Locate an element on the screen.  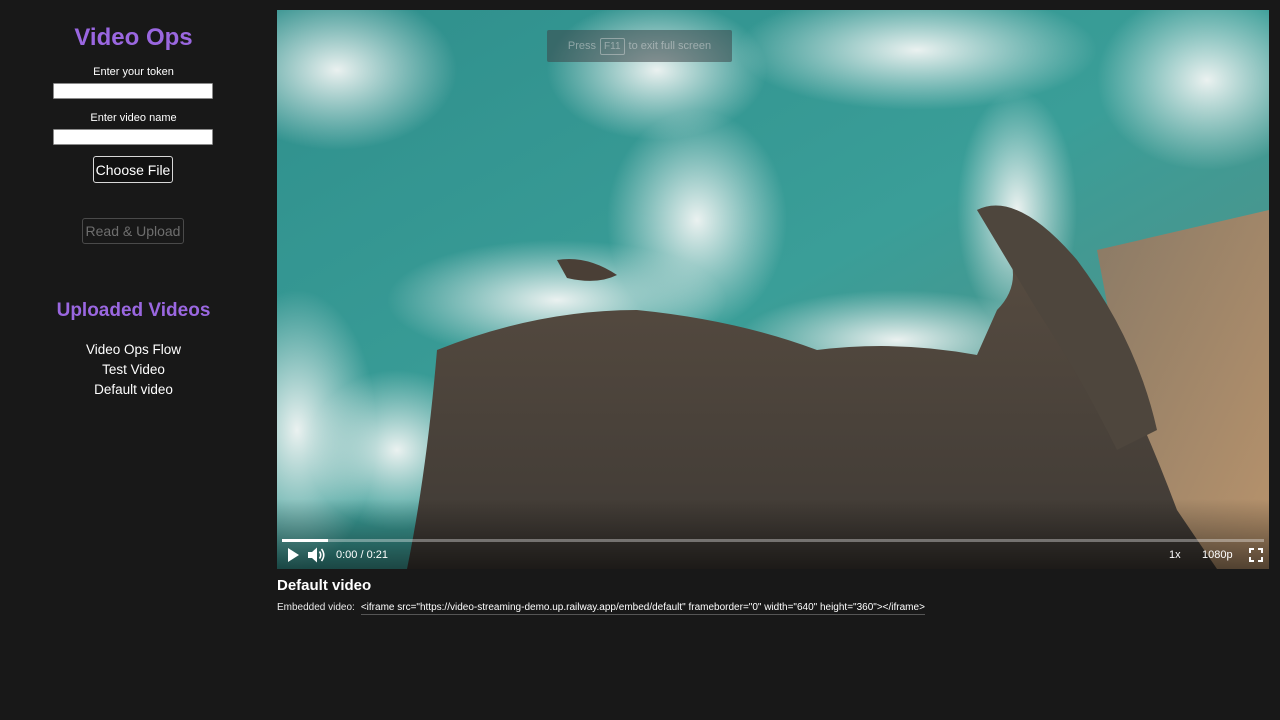
controls-overlay is located at coordinates (773, 534).